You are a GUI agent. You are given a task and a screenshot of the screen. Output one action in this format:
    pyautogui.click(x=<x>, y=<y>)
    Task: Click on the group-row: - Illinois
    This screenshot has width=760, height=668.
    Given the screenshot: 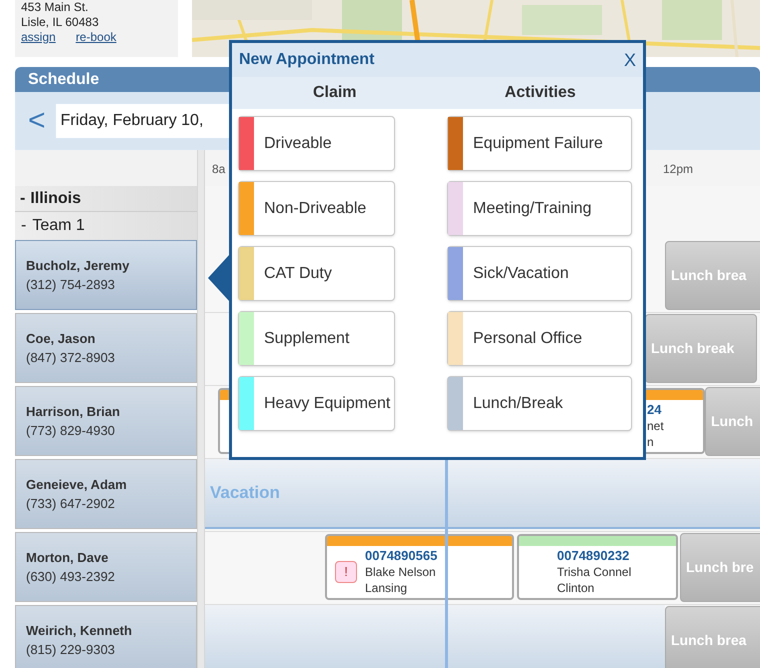 What is the action you would take?
    pyautogui.click(x=106, y=199)
    